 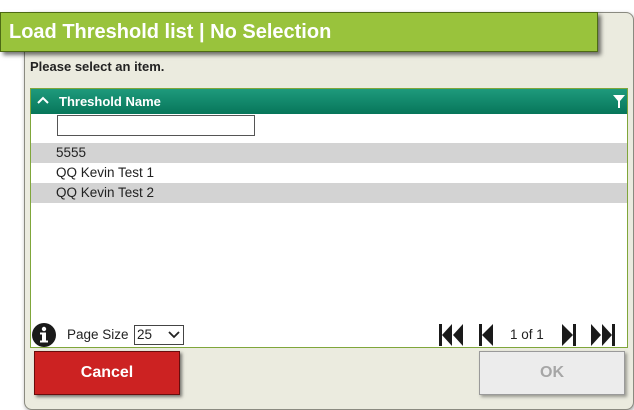 What do you see at coordinates (98, 334) in the screenshot?
I see `page-size-label: Page Size` at bounding box center [98, 334].